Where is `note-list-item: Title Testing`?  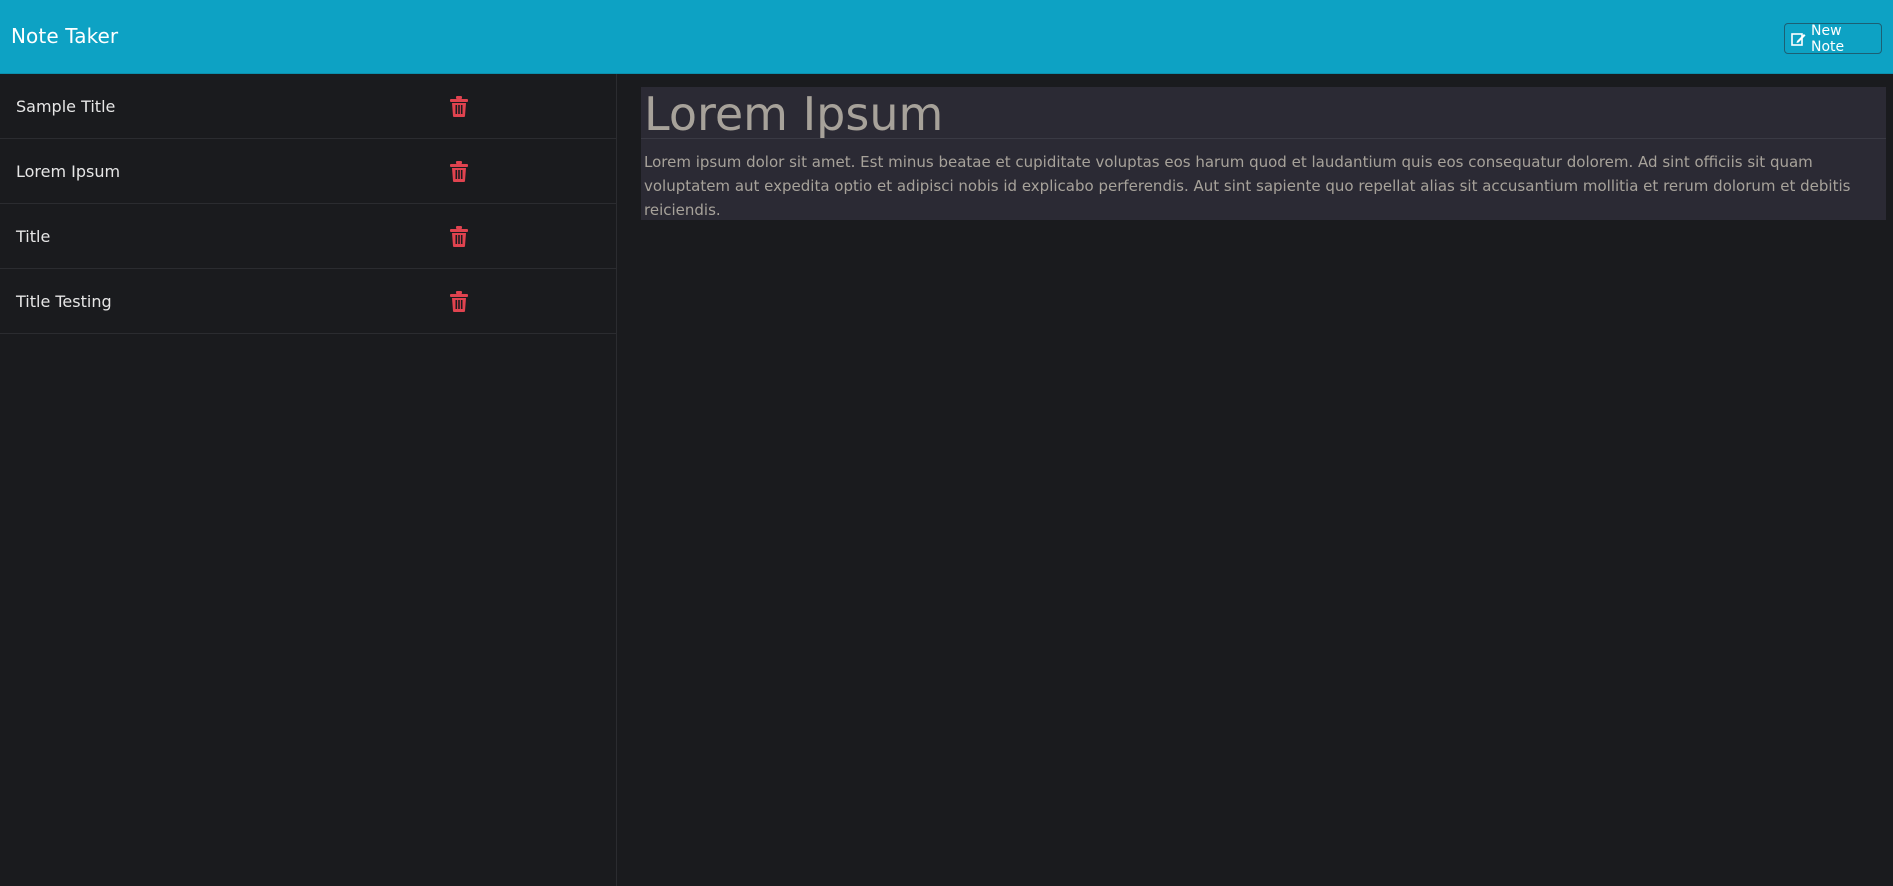 note-list-item: Title Testing is located at coordinates (308, 301).